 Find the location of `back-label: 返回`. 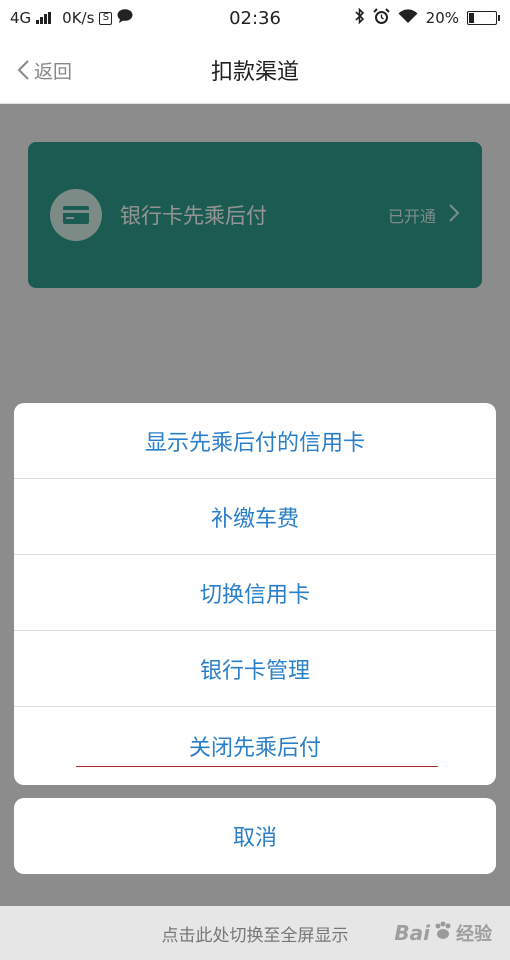

back-label: 返回 is located at coordinates (53, 71).